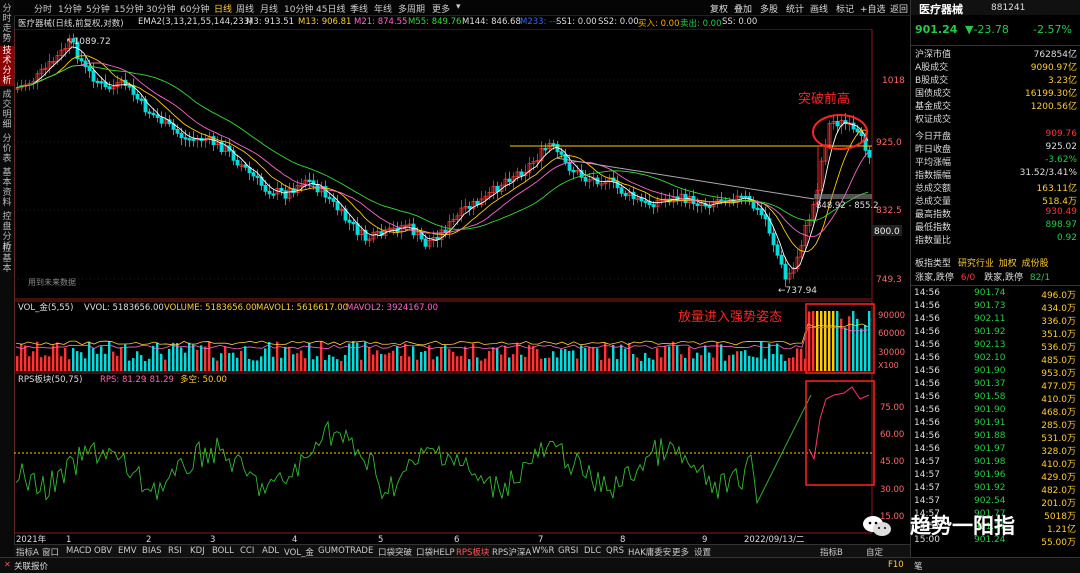  I want to click on quote-row: 最高指数 930.49, so click(996, 213).